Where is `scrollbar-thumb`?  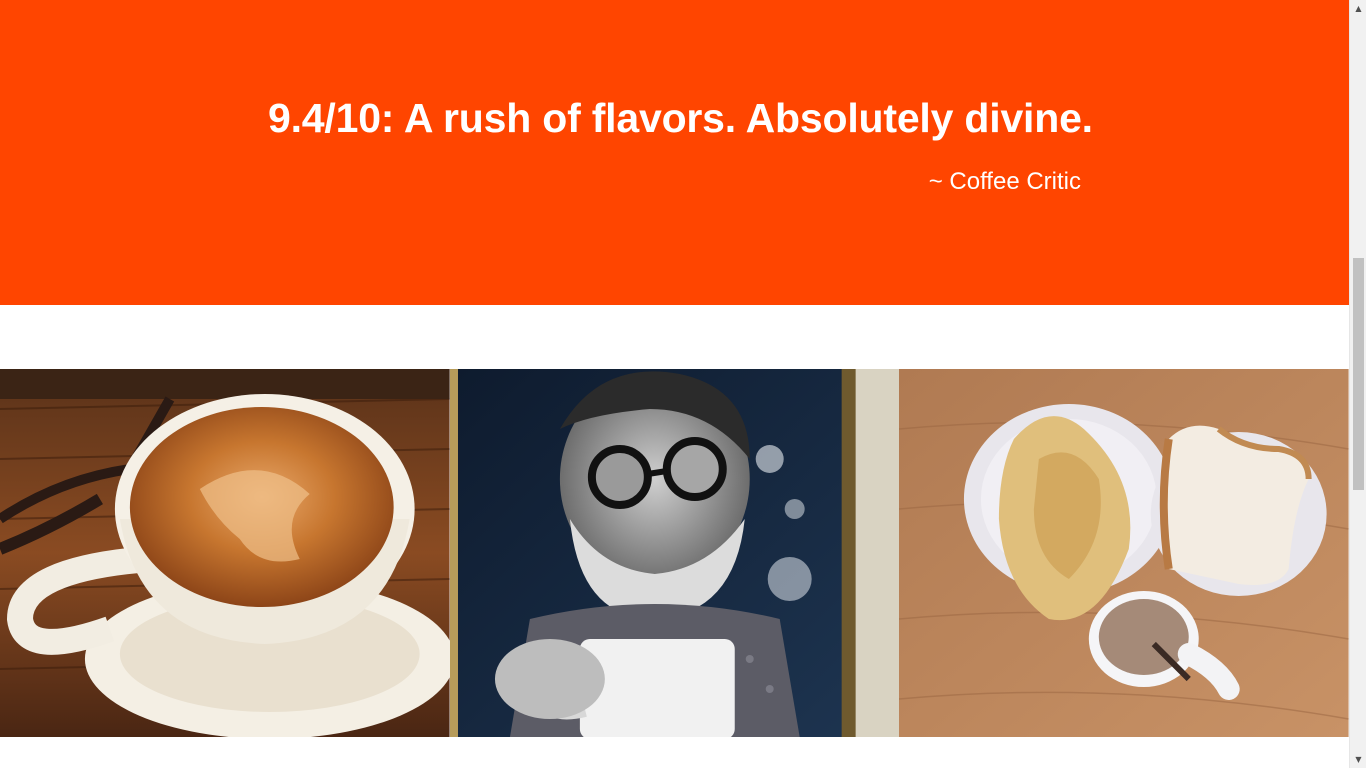
scrollbar-thumb is located at coordinates (1358, 374).